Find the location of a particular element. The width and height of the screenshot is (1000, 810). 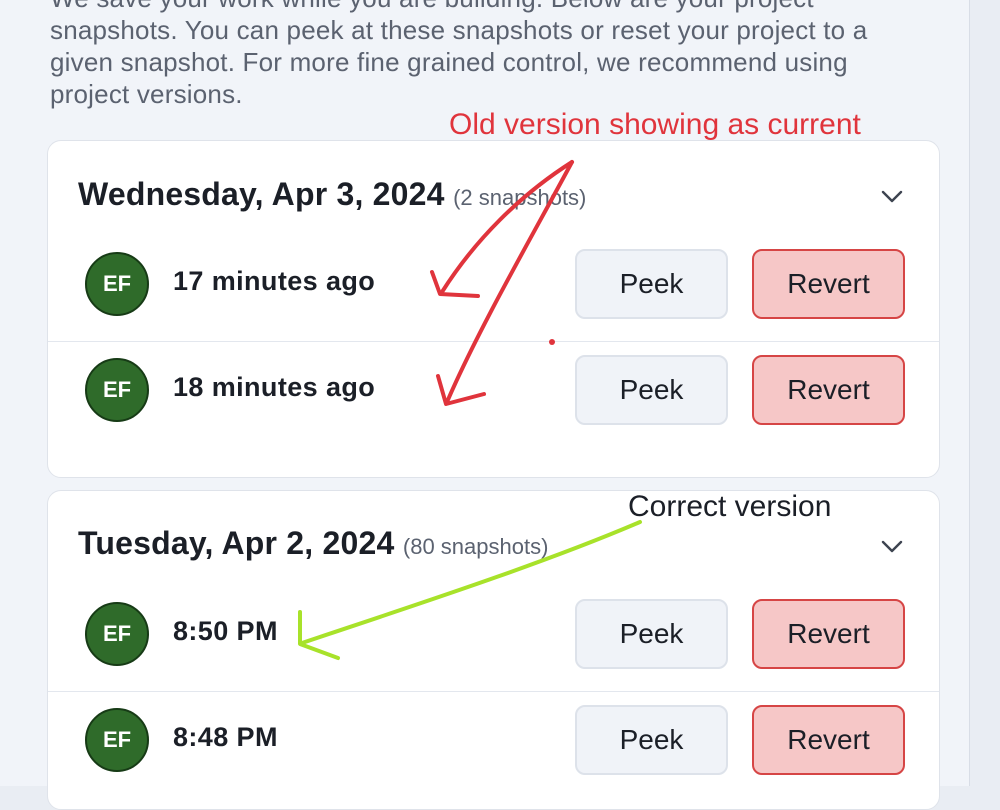

day-group-title: Wednesday, Apr 3, 2024 is located at coordinates (261, 194).